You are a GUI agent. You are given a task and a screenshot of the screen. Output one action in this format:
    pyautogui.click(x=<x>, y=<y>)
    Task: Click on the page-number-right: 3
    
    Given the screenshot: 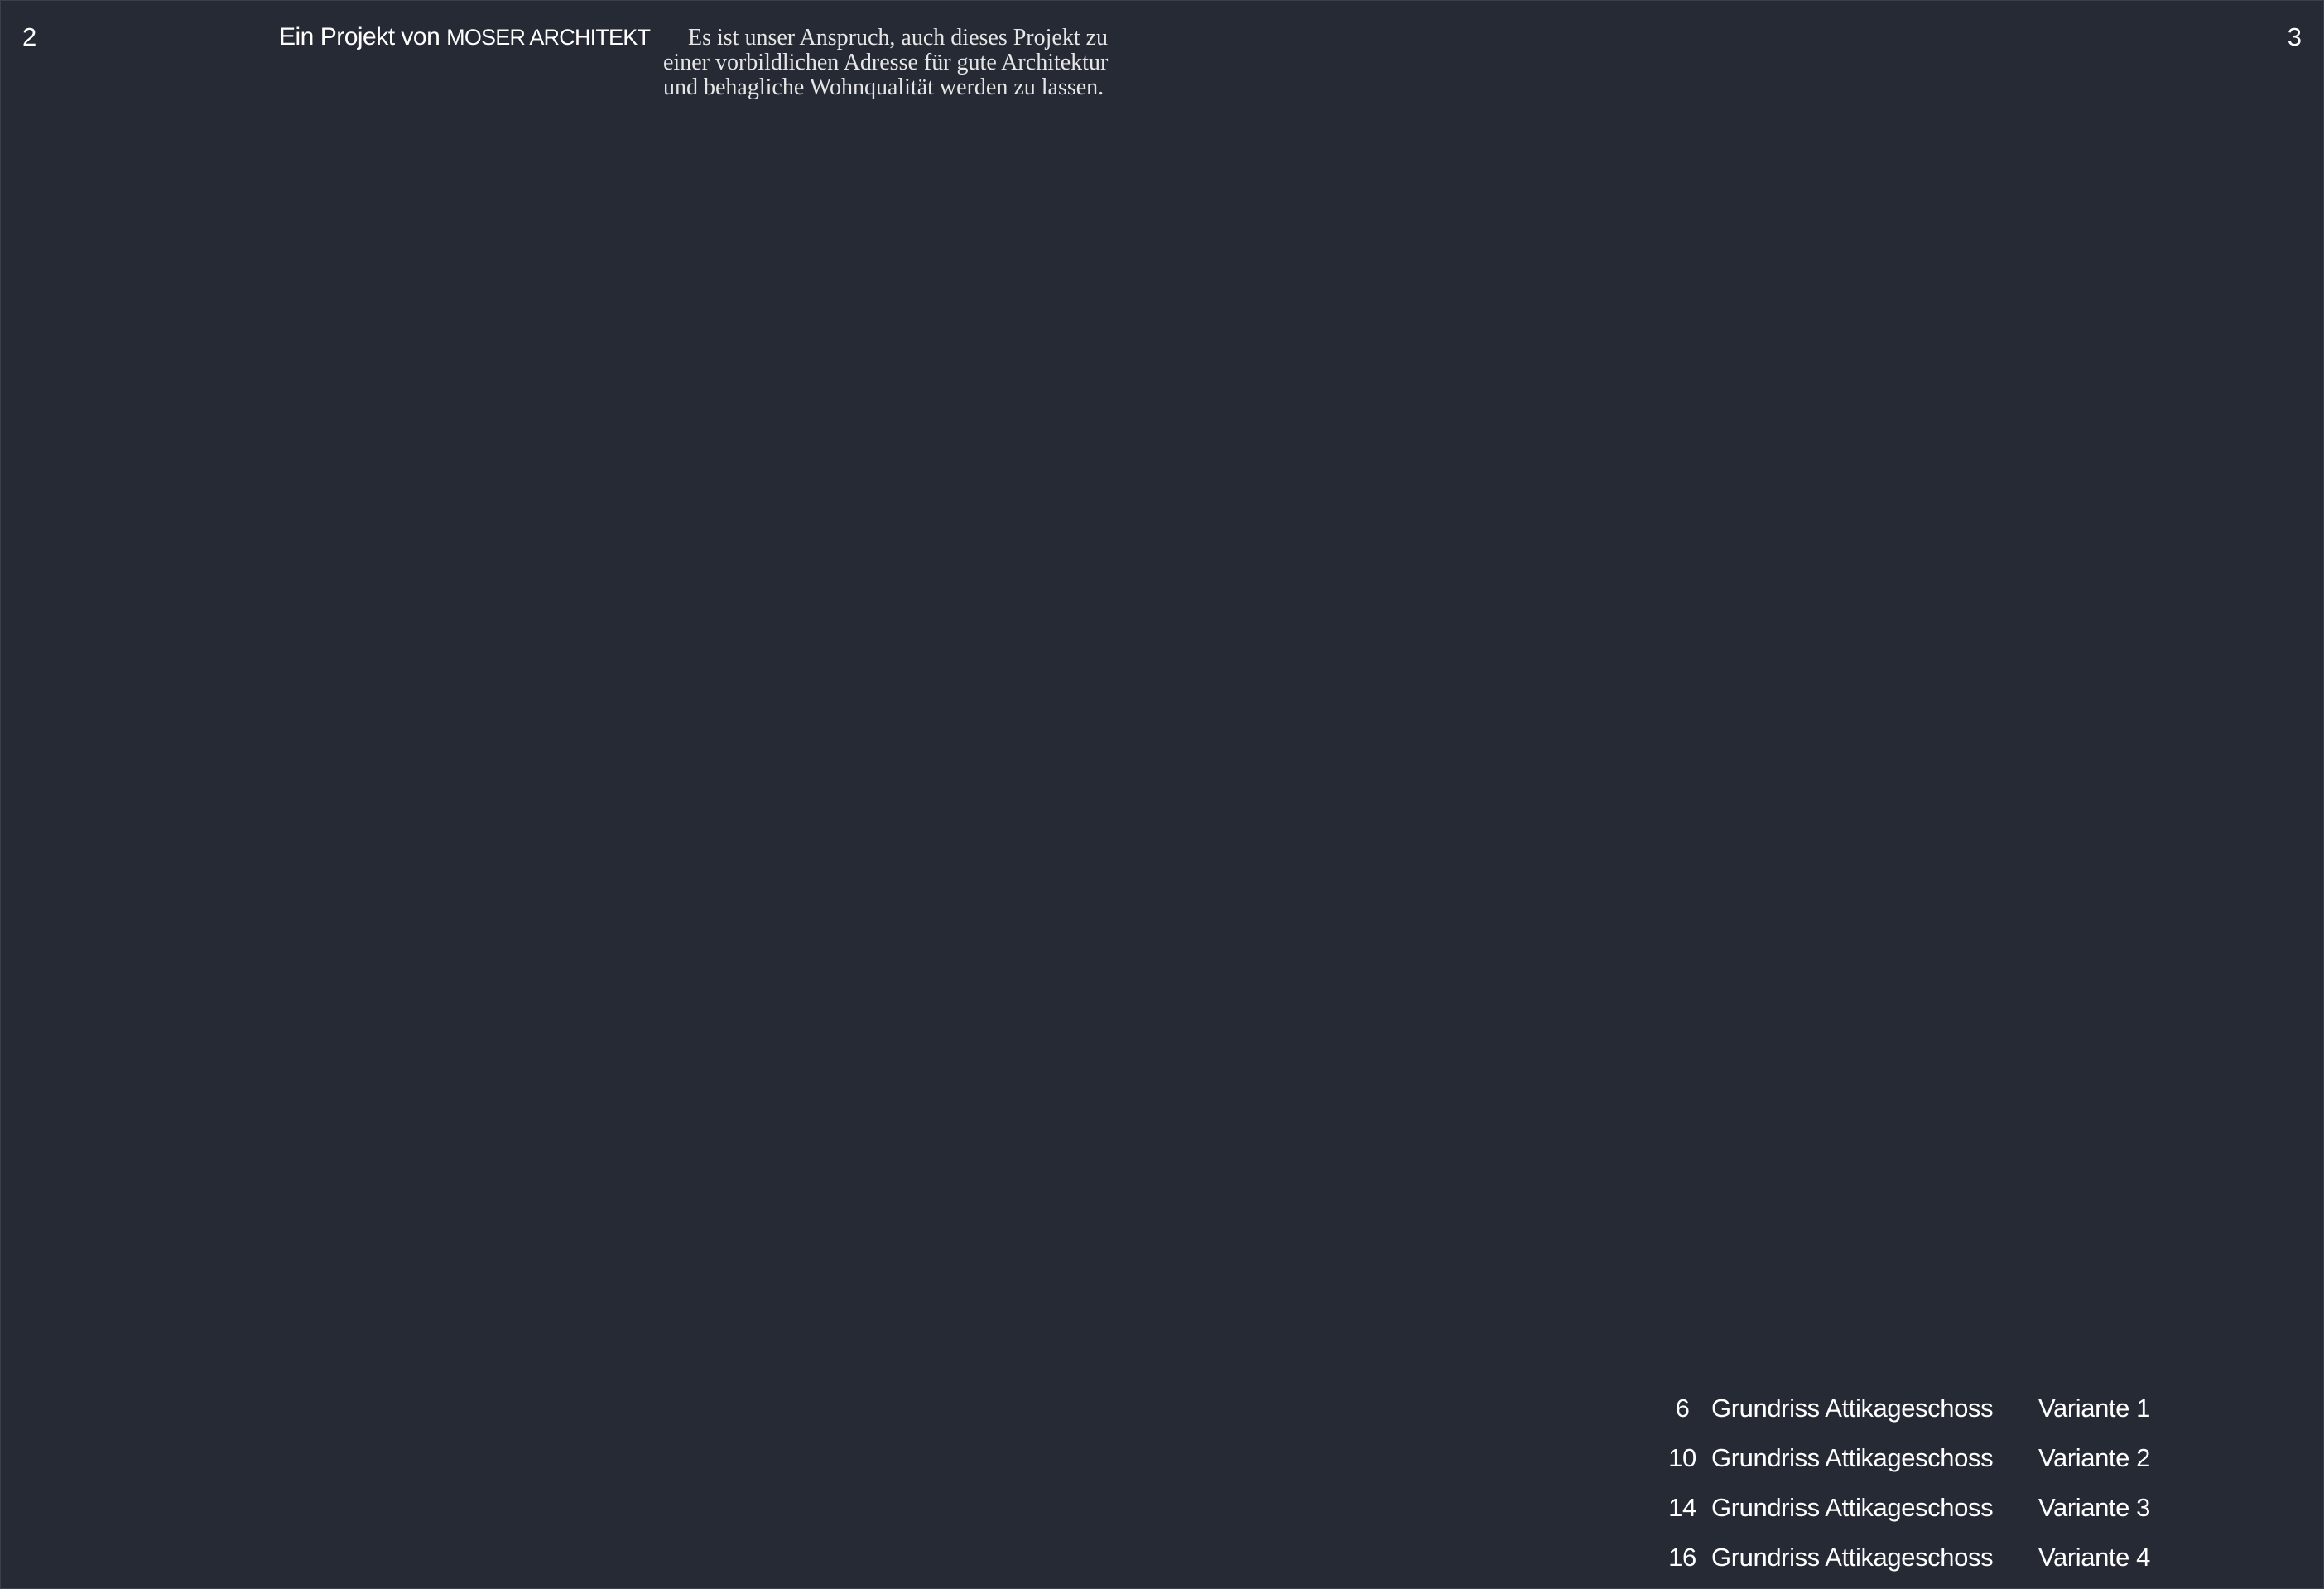 What is the action you would take?
    pyautogui.click(x=2294, y=36)
    